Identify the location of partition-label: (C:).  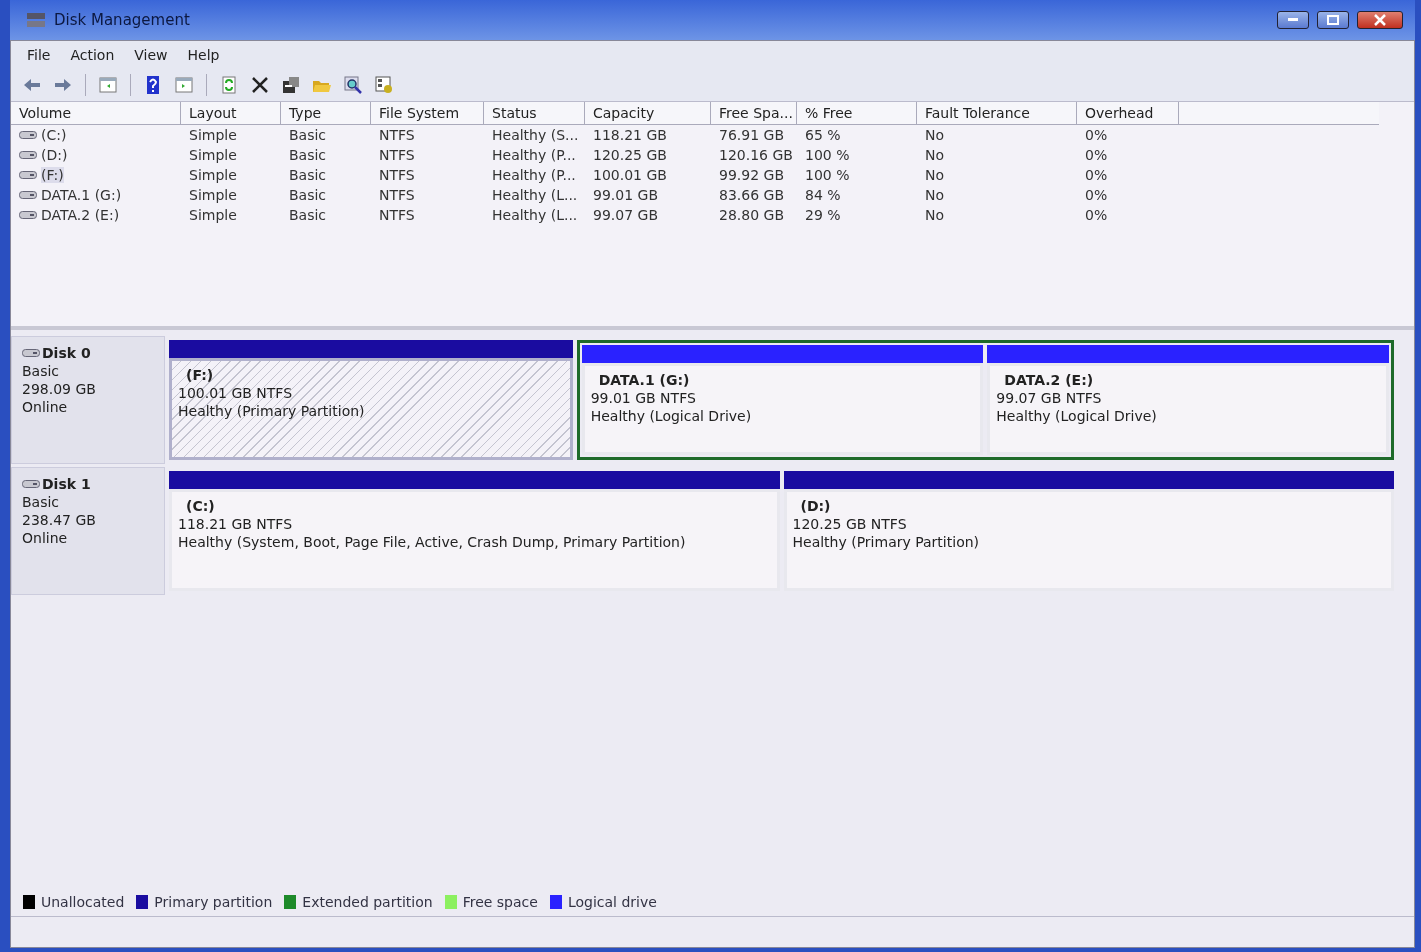
(200, 506).